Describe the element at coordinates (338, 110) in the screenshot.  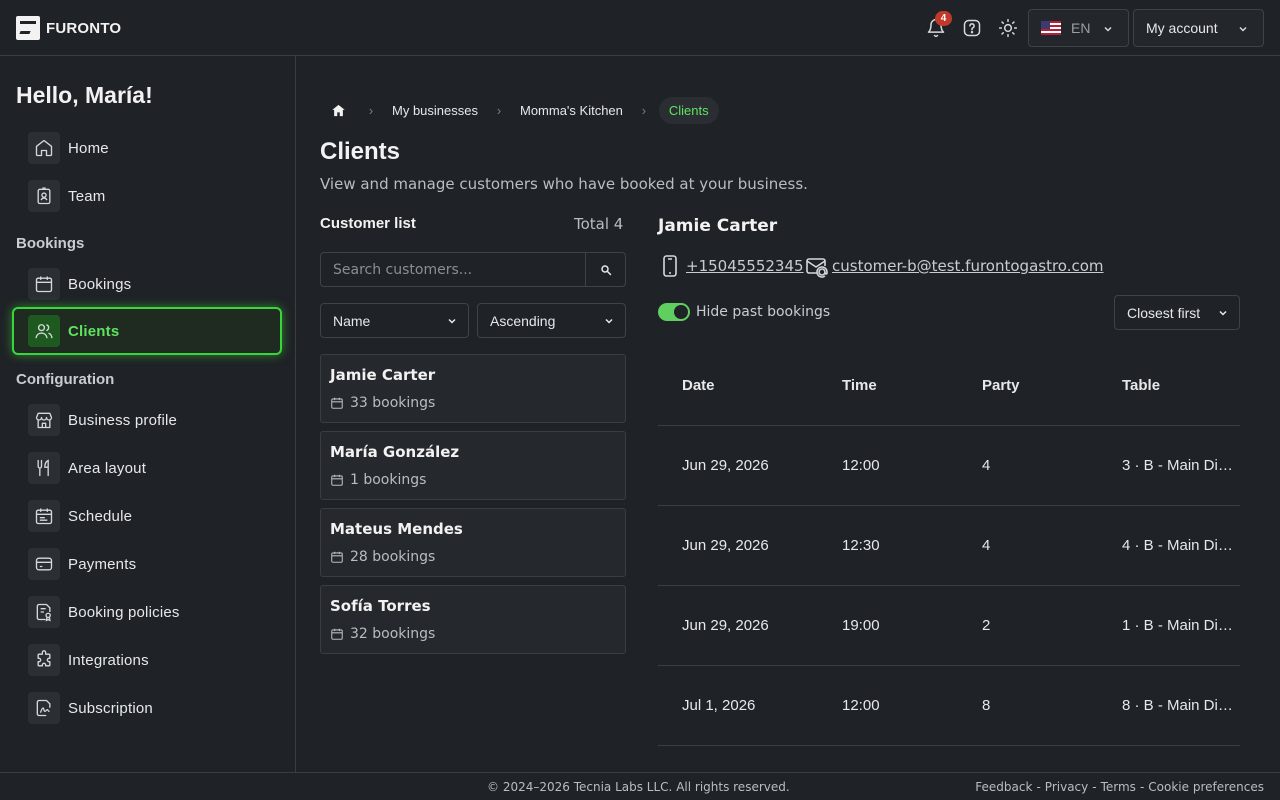
I see `breadcrumb-home-icon` at that location.